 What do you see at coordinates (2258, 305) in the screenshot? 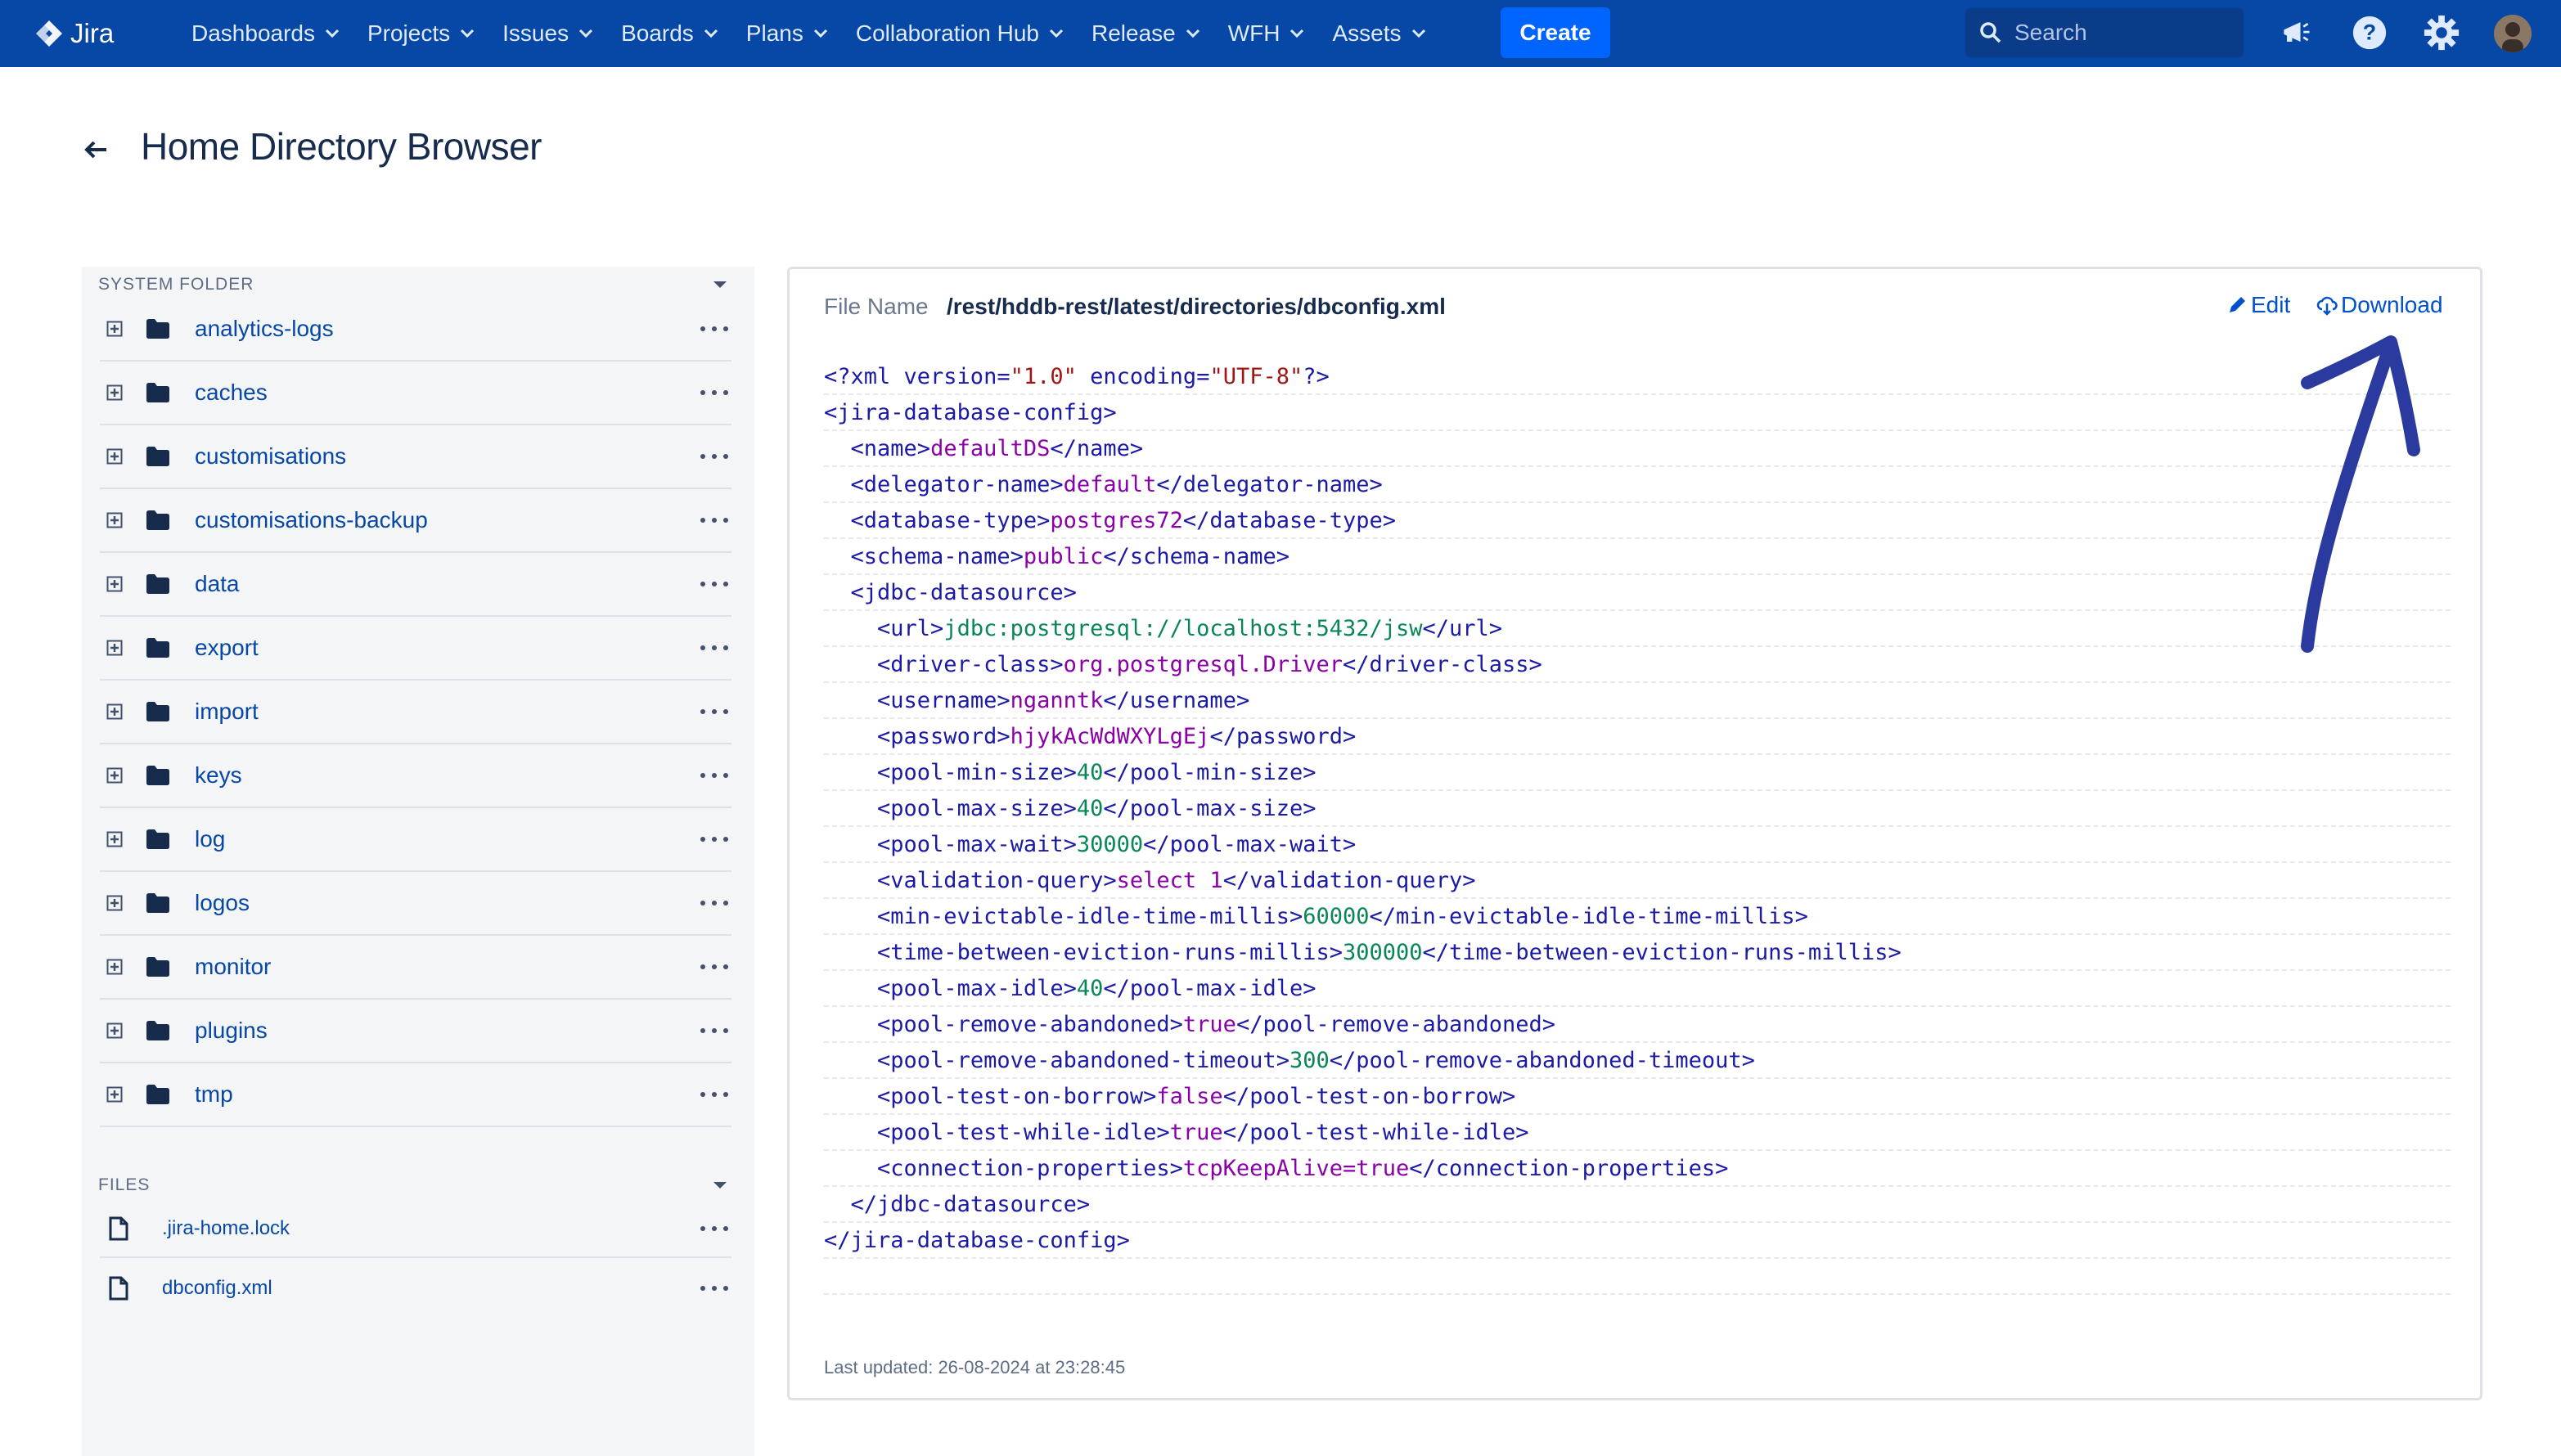
I see `edit-link: Edit` at bounding box center [2258, 305].